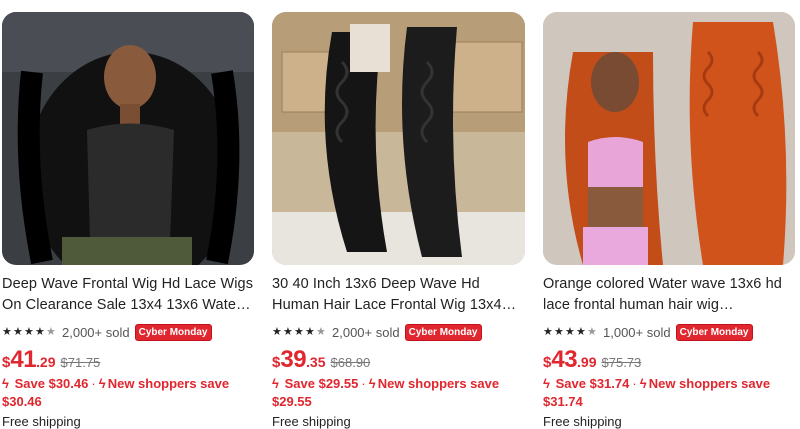 The width and height of the screenshot is (800, 429). I want to click on price-cents: .35, so click(316, 362).